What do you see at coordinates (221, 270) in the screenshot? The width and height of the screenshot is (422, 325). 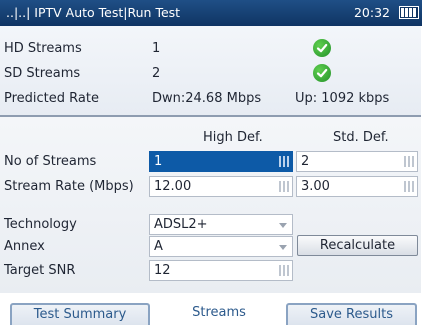 I see `target-snr-field: 12` at bounding box center [221, 270].